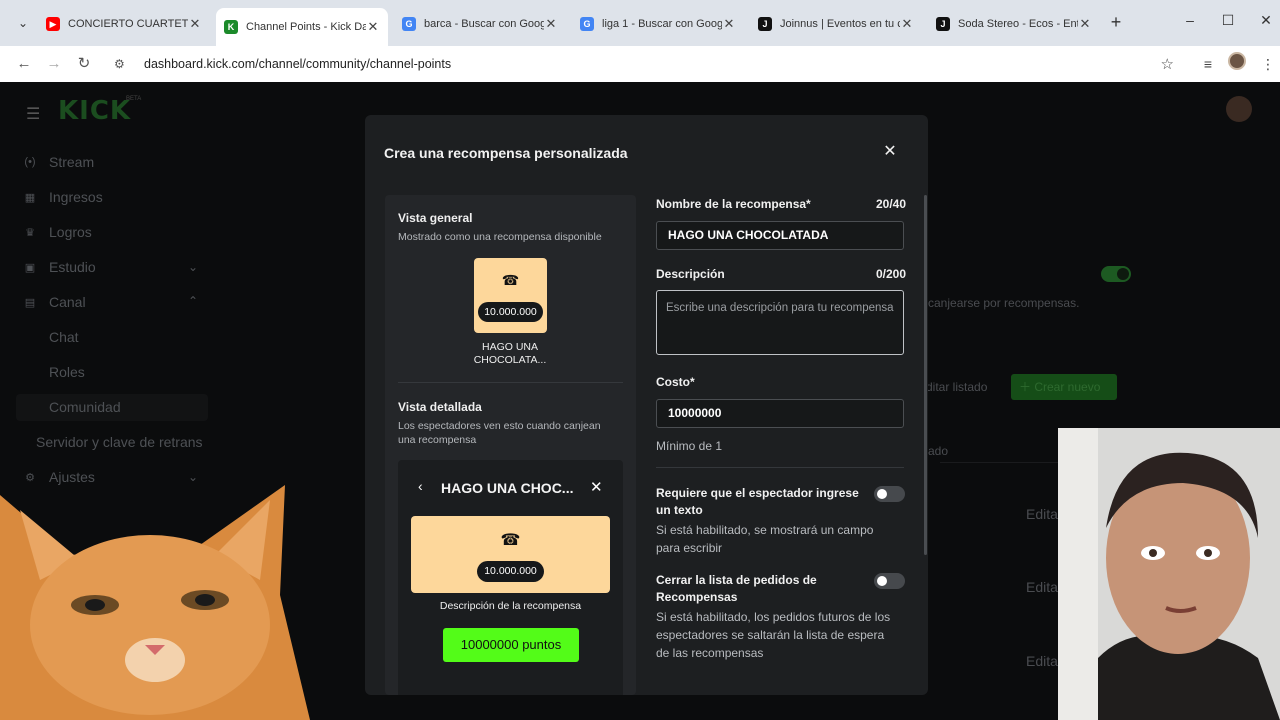 The width and height of the screenshot is (1280, 720). Describe the element at coordinates (961, 387) in the screenshot. I see `edit-list-button: Editar listado` at that location.